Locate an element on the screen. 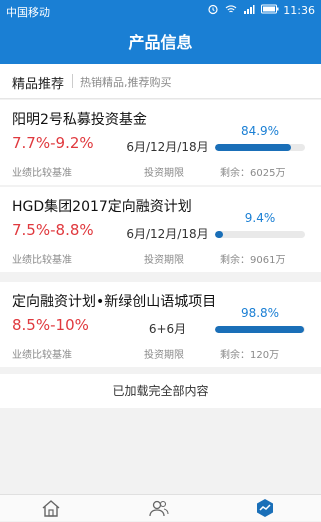 The height and width of the screenshot is (522, 321). tab-products is located at coordinates (265, 508).